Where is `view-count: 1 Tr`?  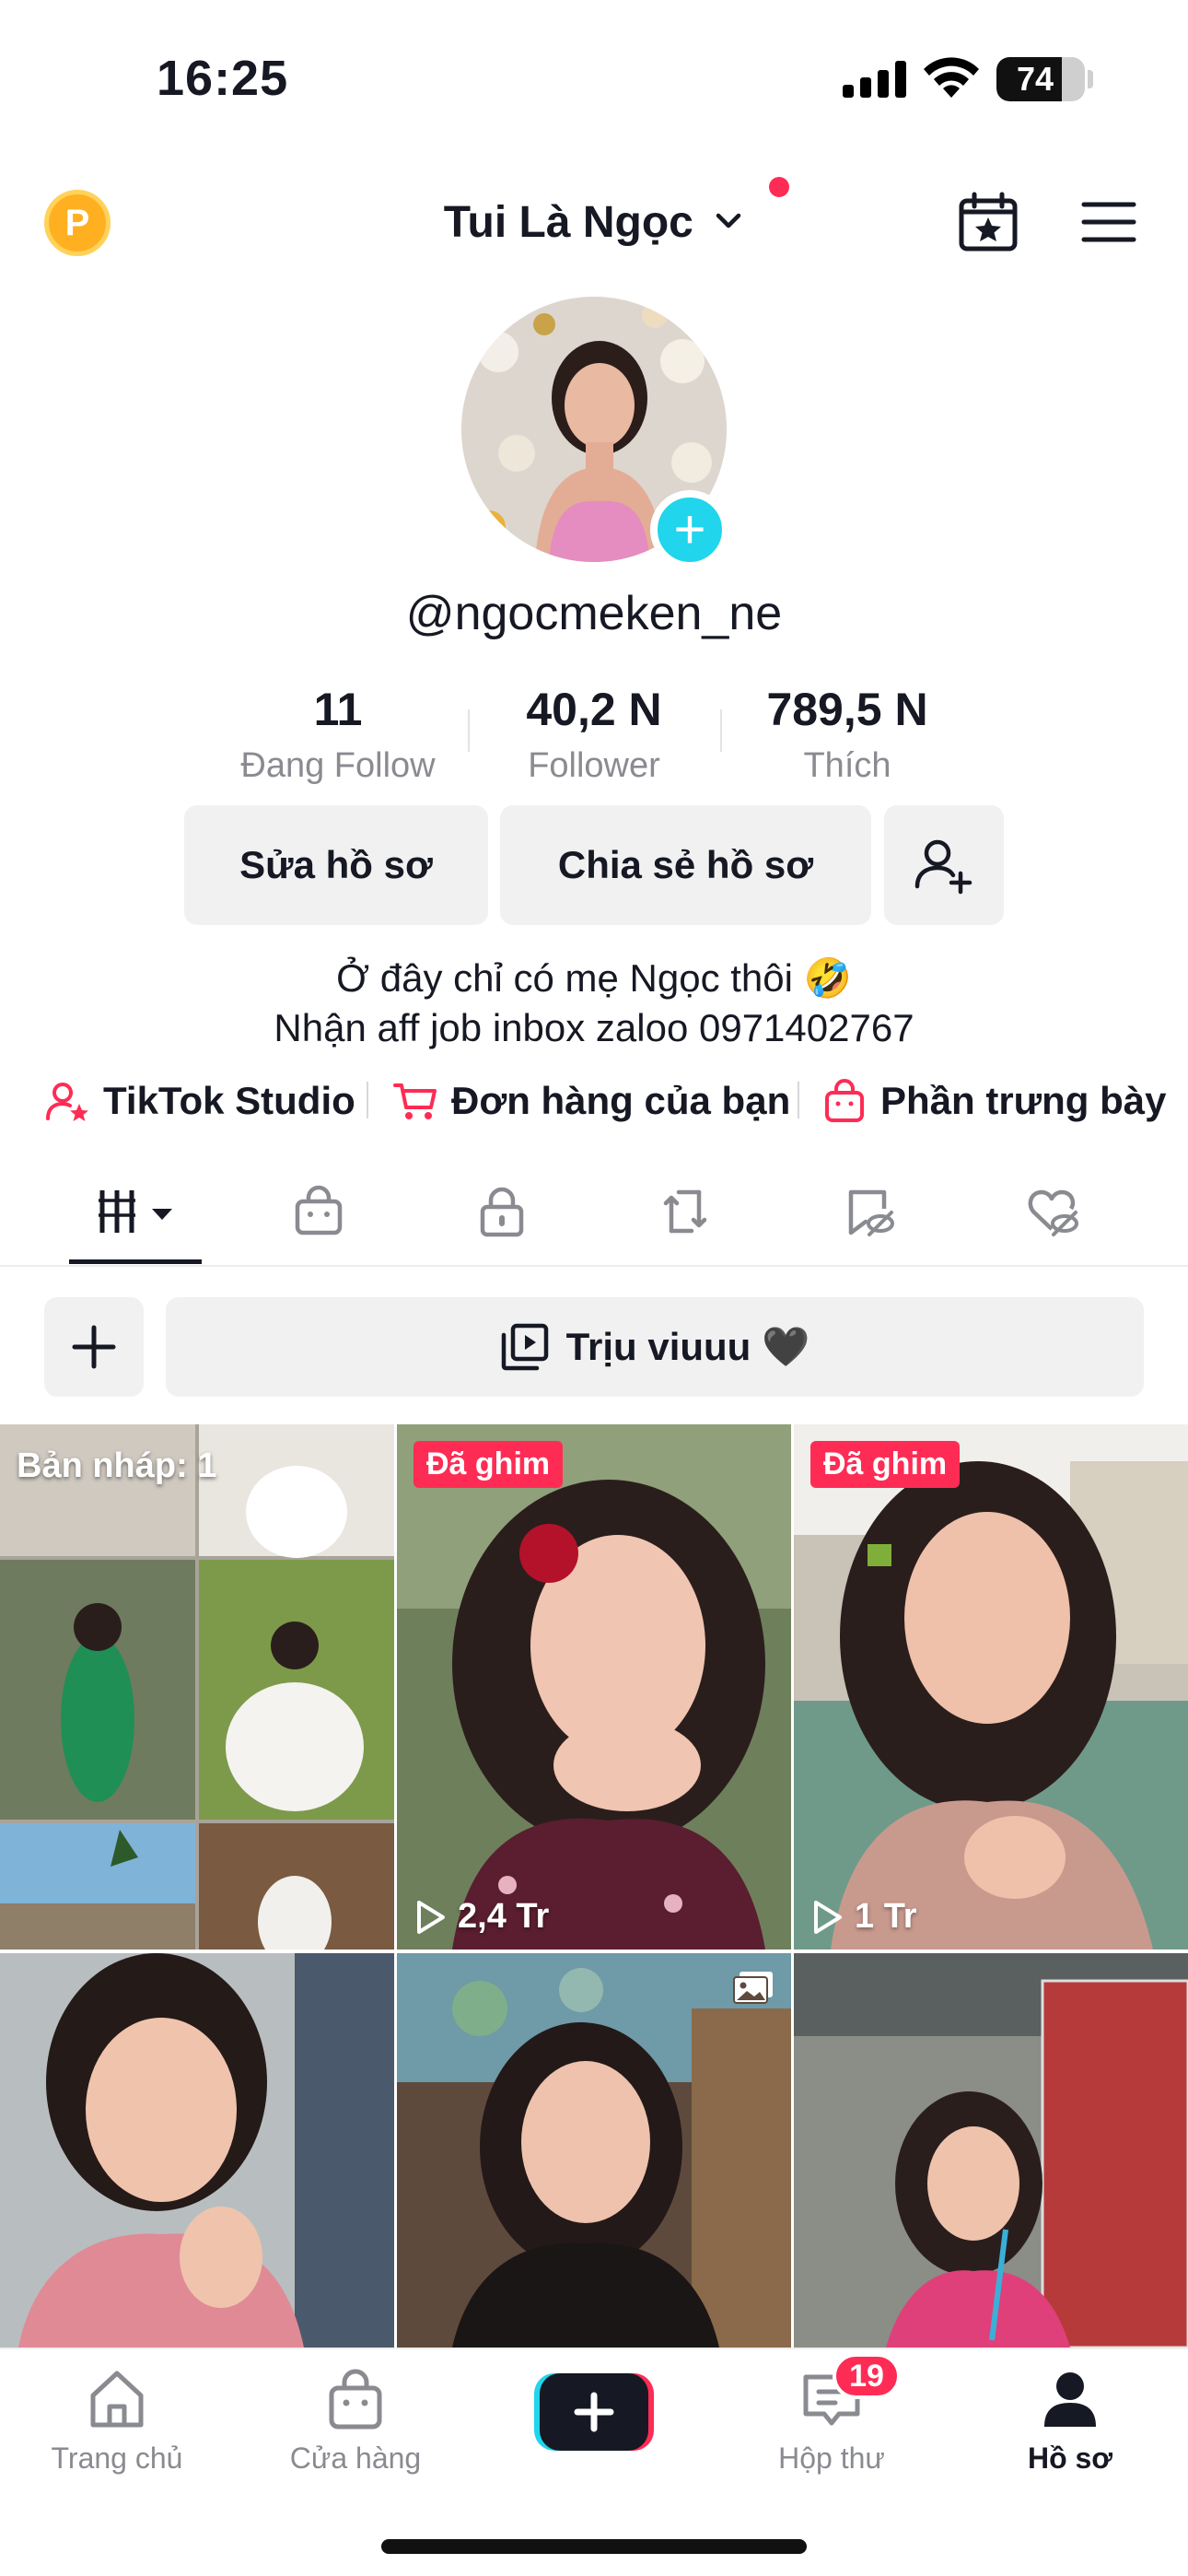
view-count: 1 Tr is located at coordinates (863, 1917).